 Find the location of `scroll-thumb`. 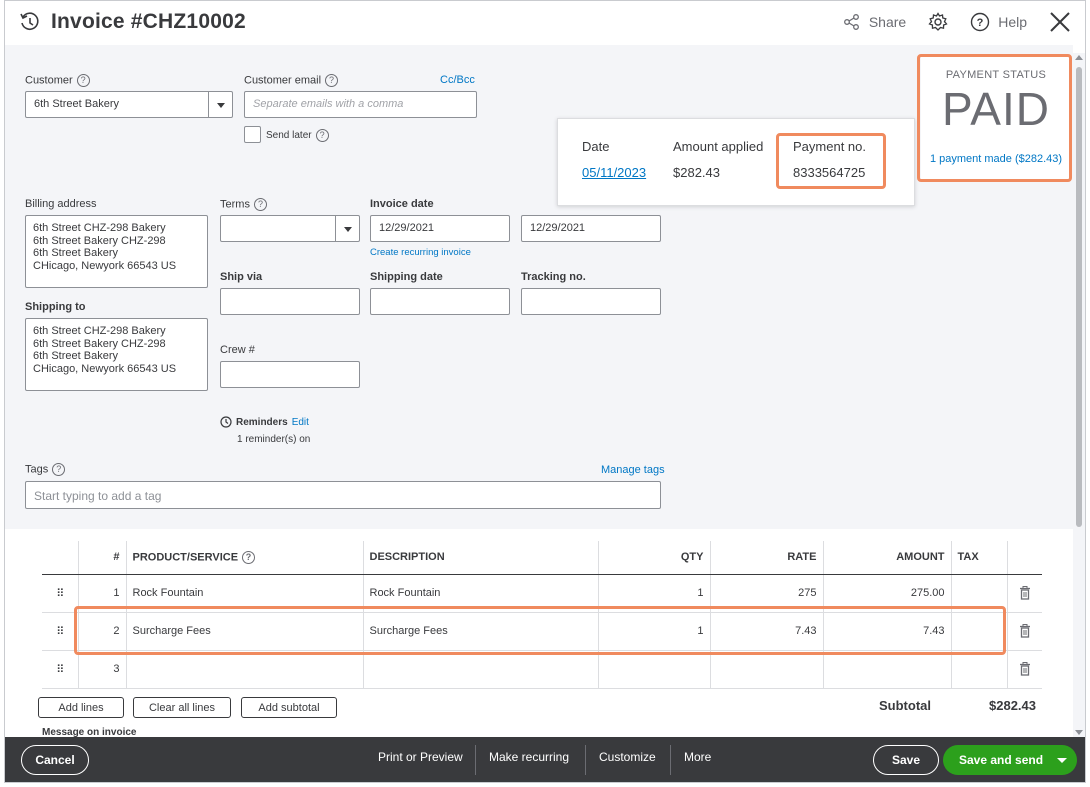

scroll-thumb is located at coordinates (1079, 297).